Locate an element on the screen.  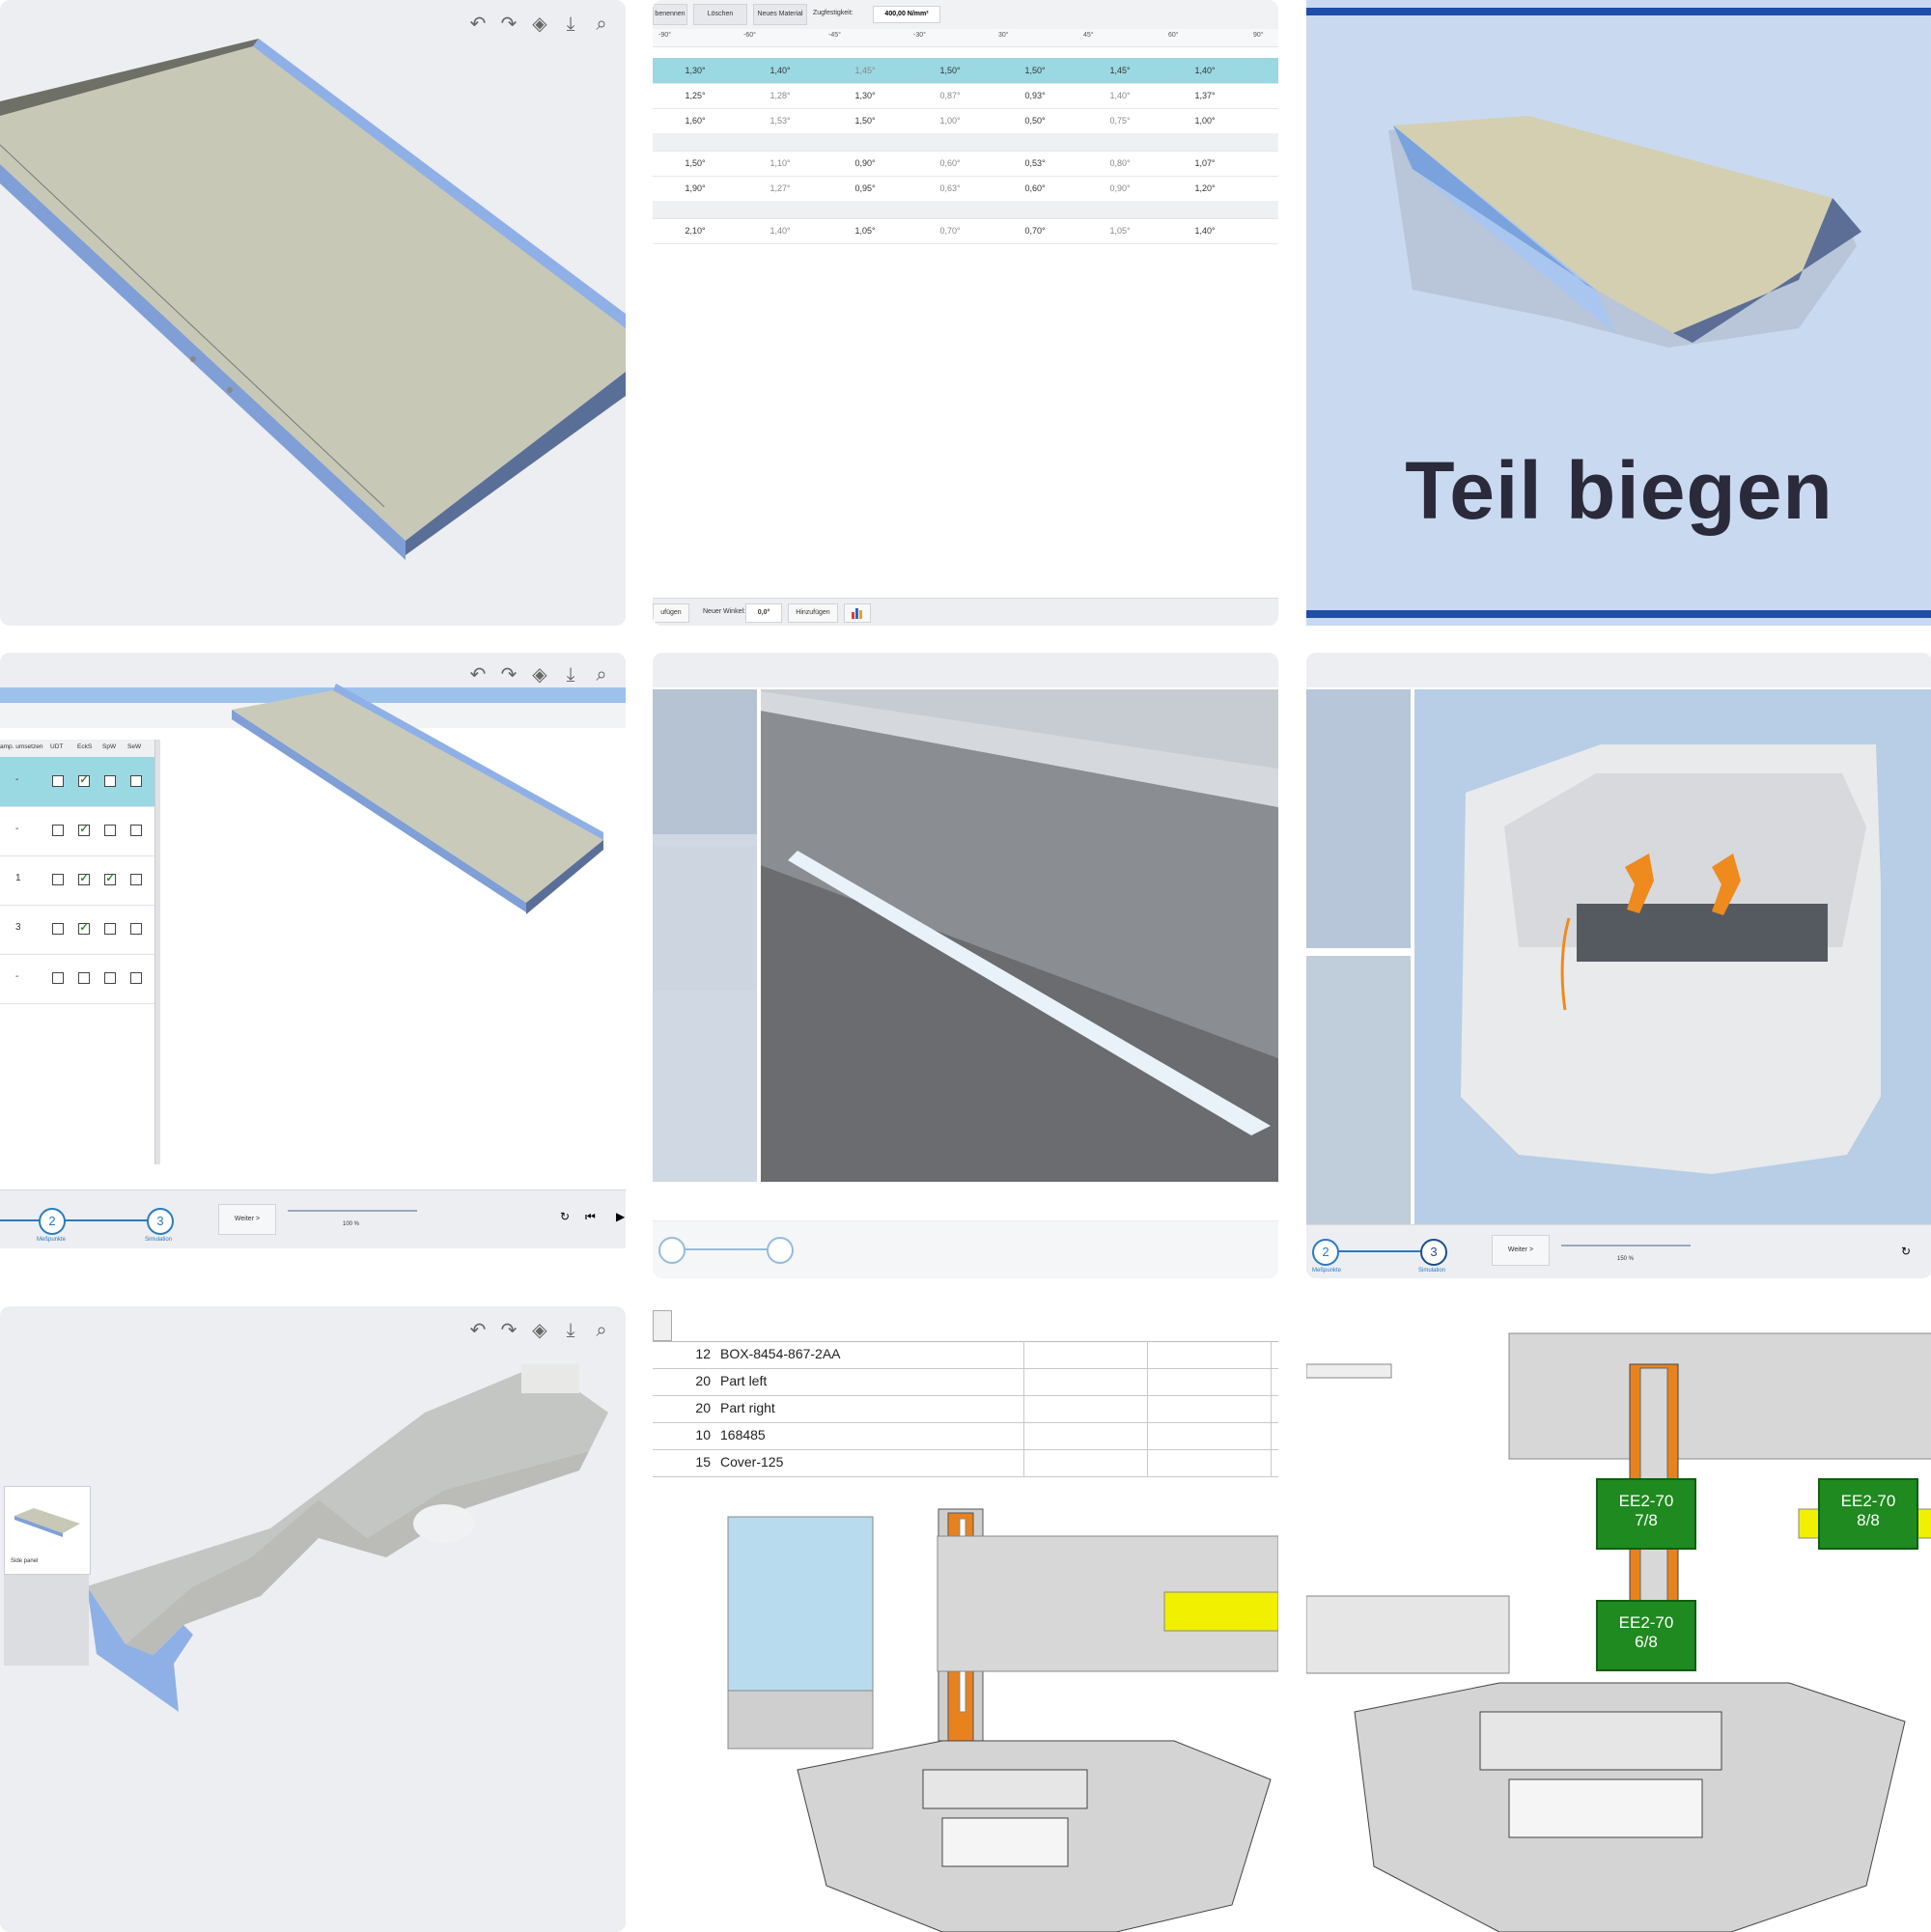
angle-cell: 1,20° is located at coordinates (1205, 188).